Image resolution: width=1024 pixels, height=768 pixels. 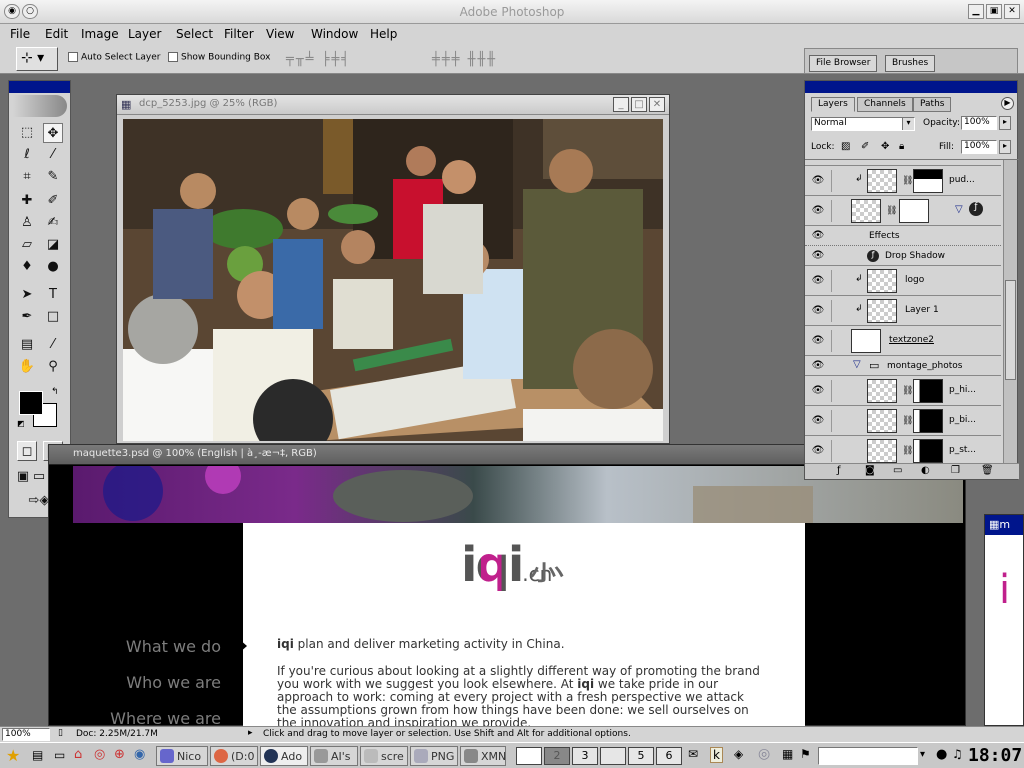 What do you see at coordinates (979, 123) in the screenshot?
I see `opacity-input: 100%` at bounding box center [979, 123].